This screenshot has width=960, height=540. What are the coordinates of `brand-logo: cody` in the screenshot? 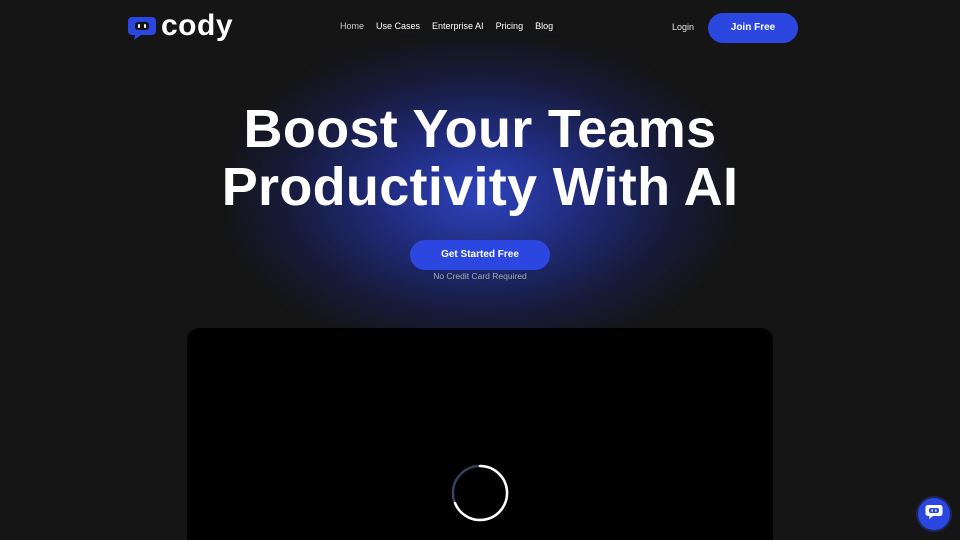 It's located at (180, 26).